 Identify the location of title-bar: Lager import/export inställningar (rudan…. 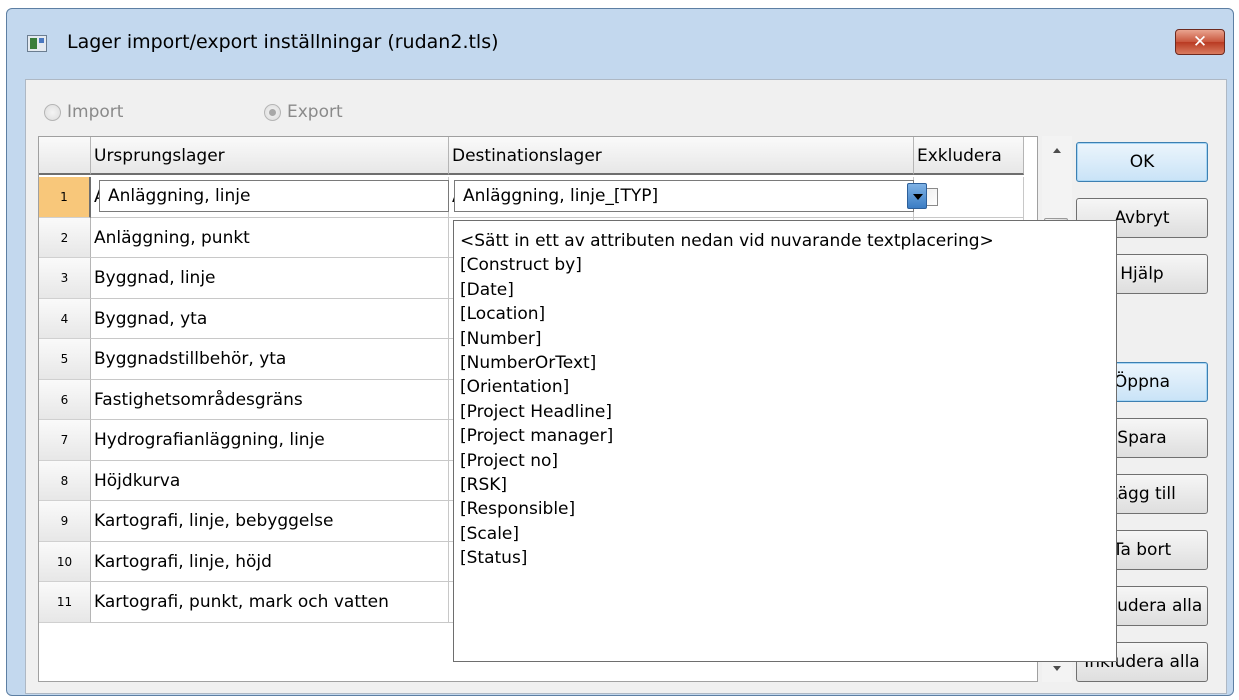
(620, 41).